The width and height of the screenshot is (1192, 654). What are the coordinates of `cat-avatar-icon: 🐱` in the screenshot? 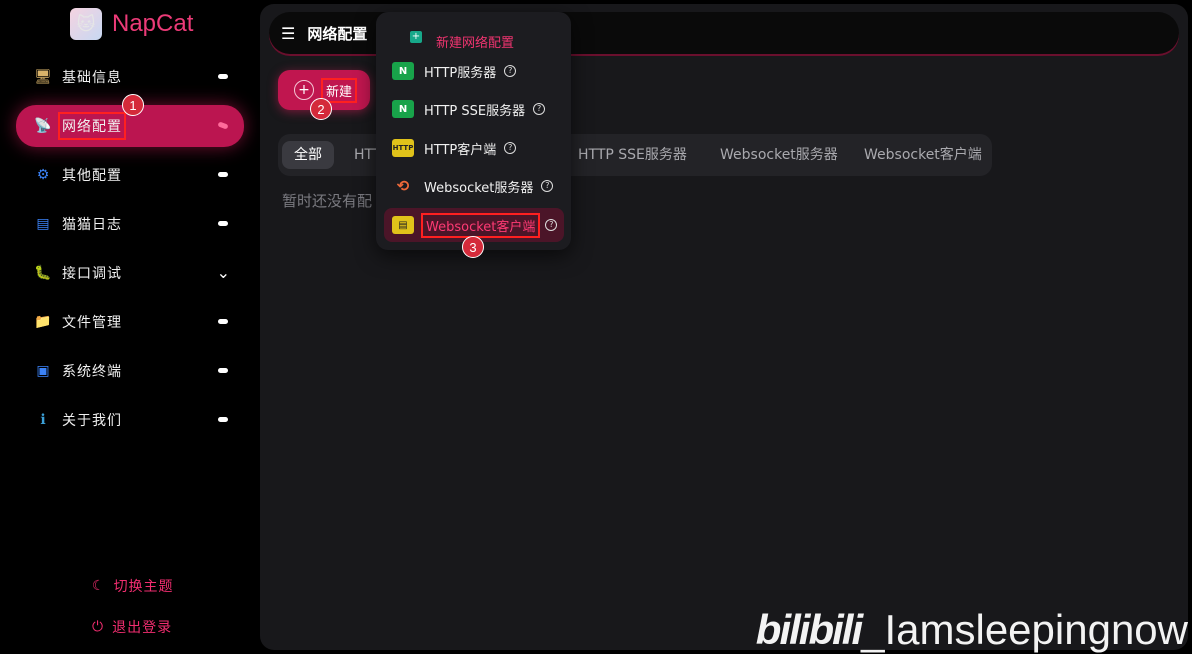 It's located at (86, 24).